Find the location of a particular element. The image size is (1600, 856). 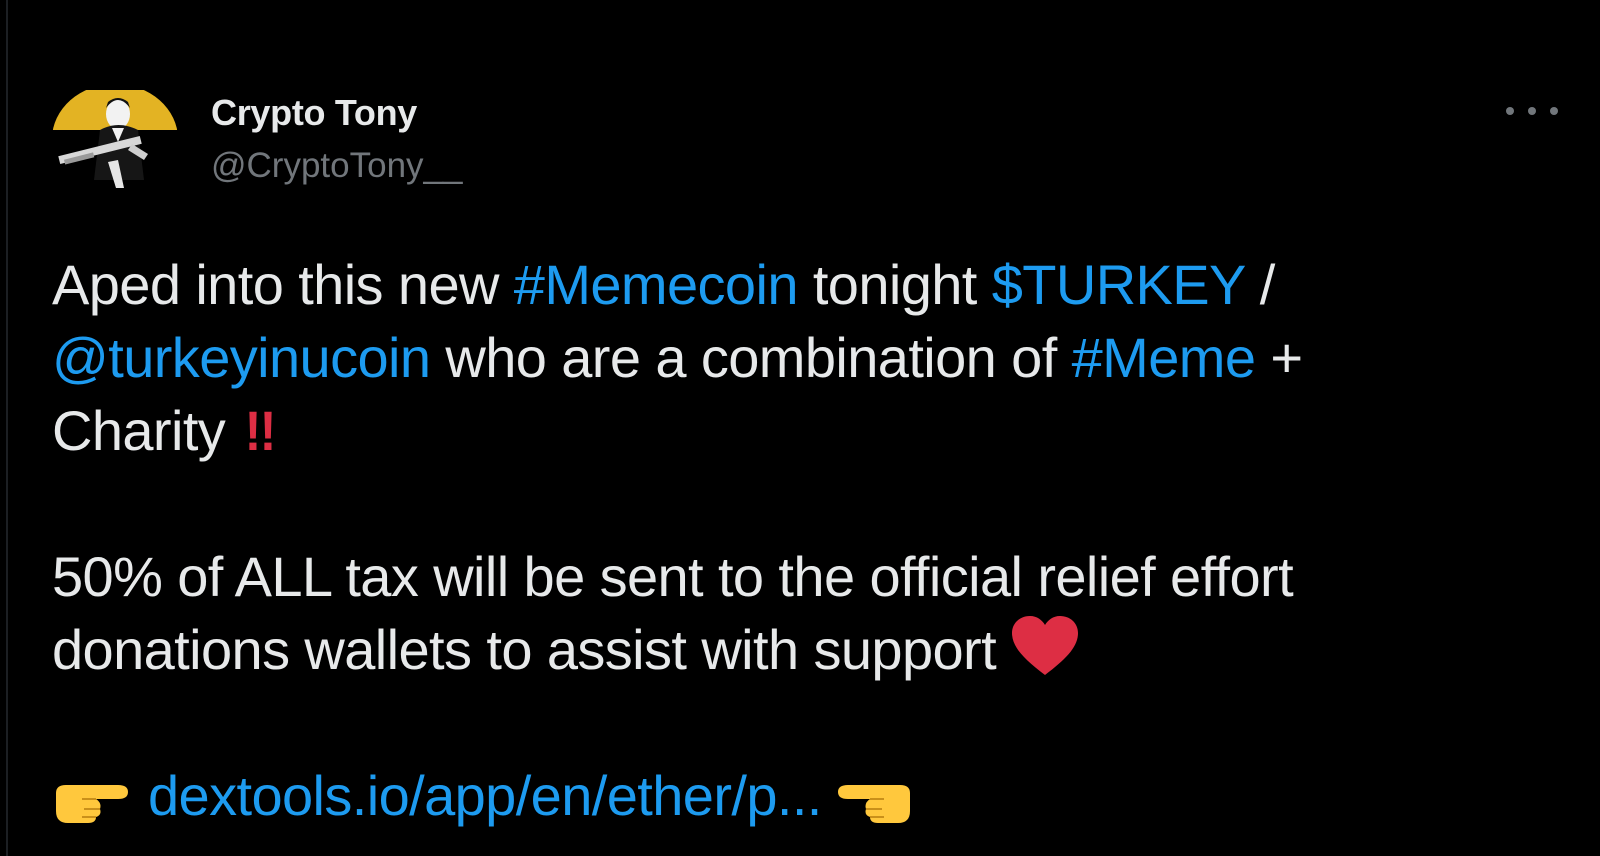

author-handle: @CryptoTony__ is located at coordinates (336, 166).